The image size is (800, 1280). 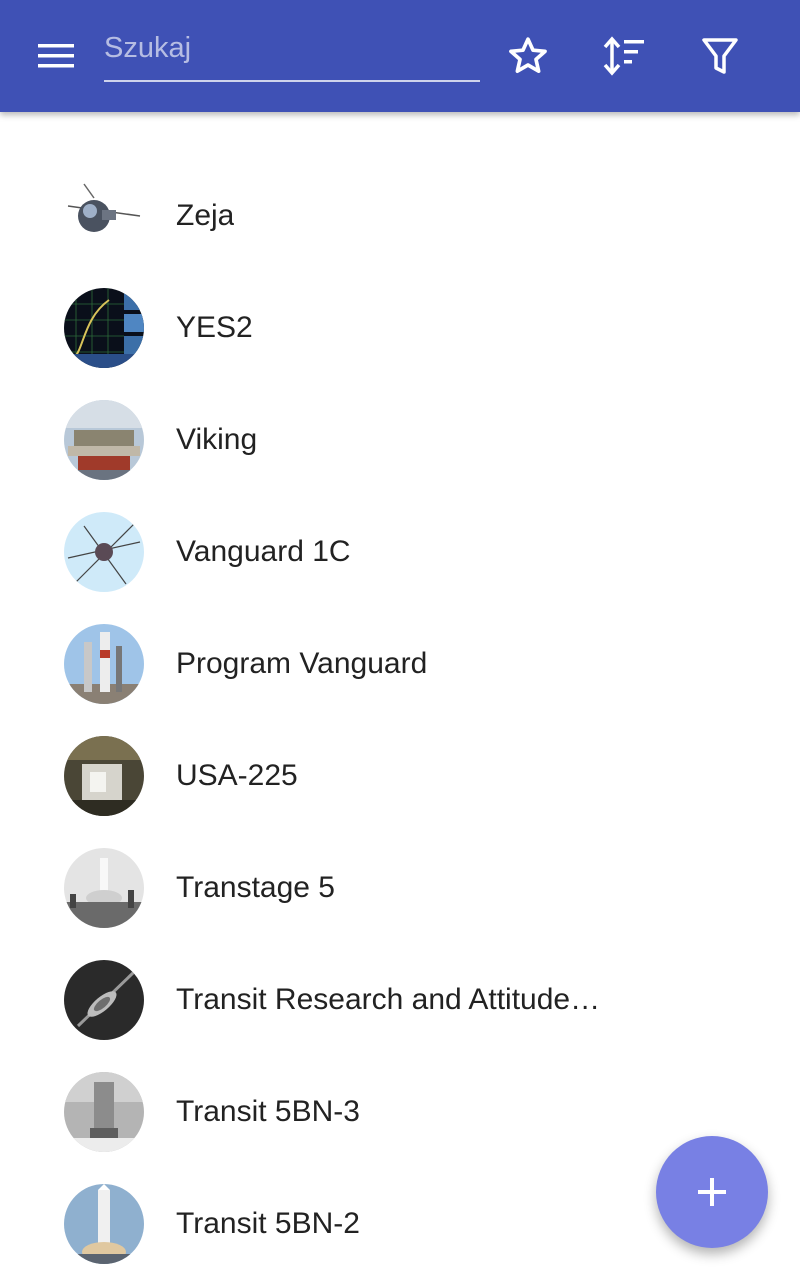 What do you see at coordinates (268, 1111) in the screenshot?
I see `item-label: Transit 5BN-3` at bounding box center [268, 1111].